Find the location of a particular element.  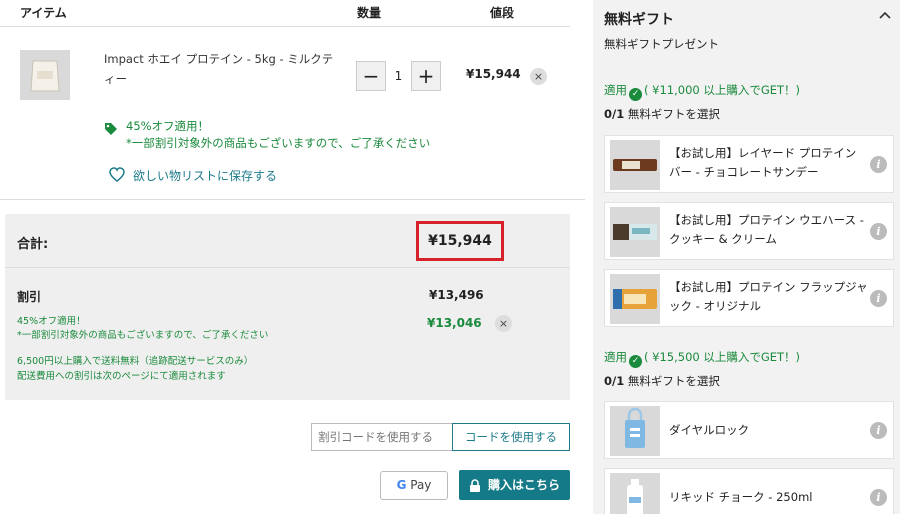

gift-name: リキッド チョーク - 250ml is located at coordinates (769, 497).